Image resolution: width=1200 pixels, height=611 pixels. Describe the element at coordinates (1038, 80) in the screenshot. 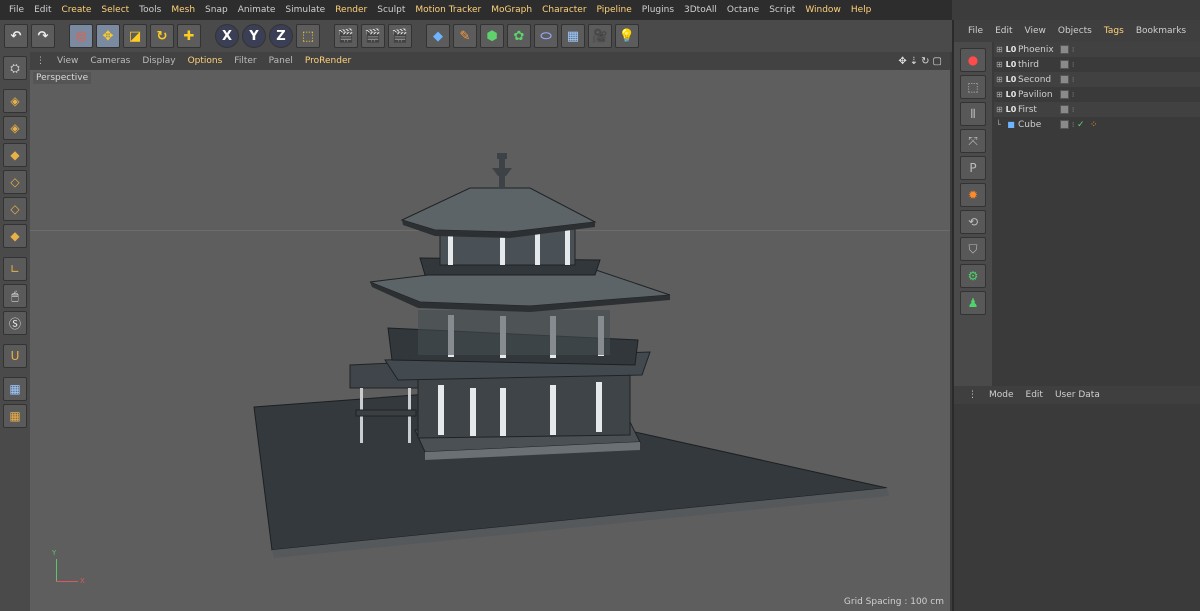

I see `object-name: Second` at that location.